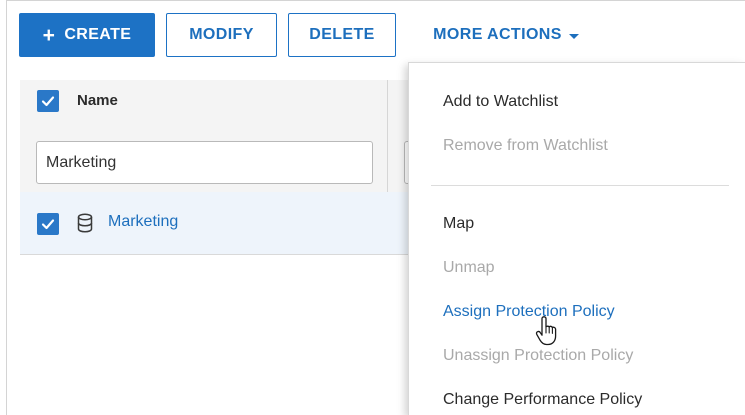  Describe the element at coordinates (469, 267) in the screenshot. I see `menu-item-unmap: Unmap` at that location.